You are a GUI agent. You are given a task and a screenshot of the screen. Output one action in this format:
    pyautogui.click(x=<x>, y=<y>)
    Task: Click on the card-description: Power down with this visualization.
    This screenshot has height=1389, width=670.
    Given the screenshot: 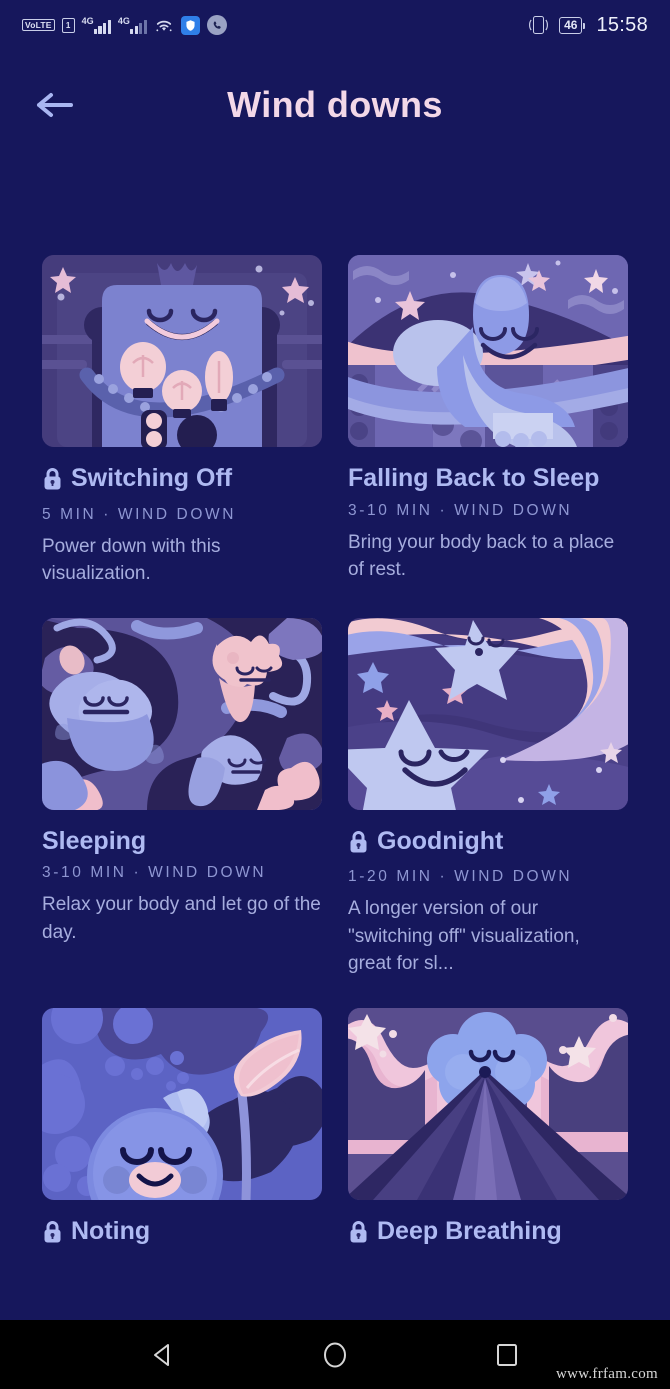 What is the action you would take?
    pyautogui.click(x=131, y=560)
    